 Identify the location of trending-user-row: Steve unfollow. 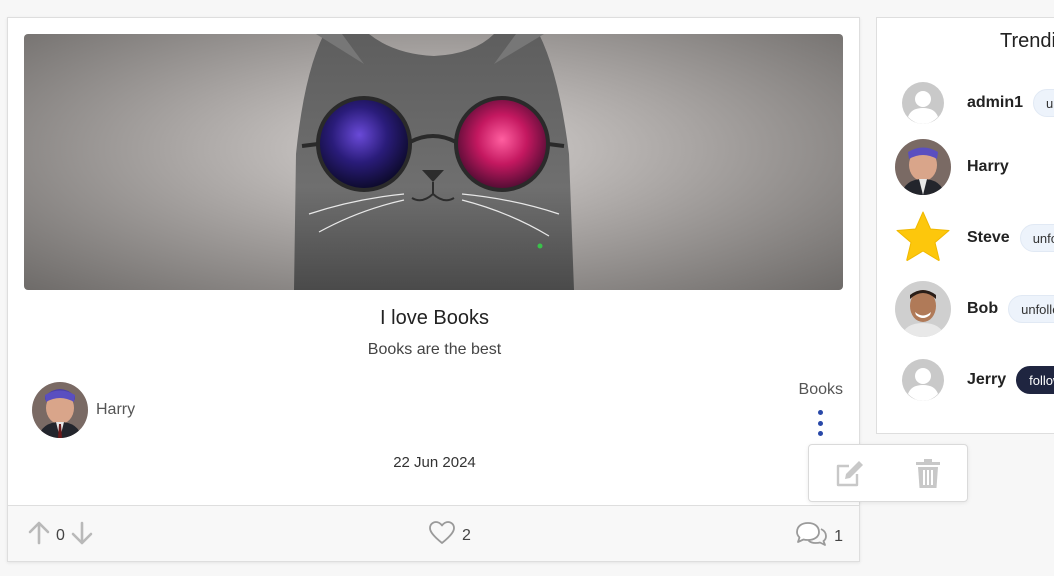
(974, 238).